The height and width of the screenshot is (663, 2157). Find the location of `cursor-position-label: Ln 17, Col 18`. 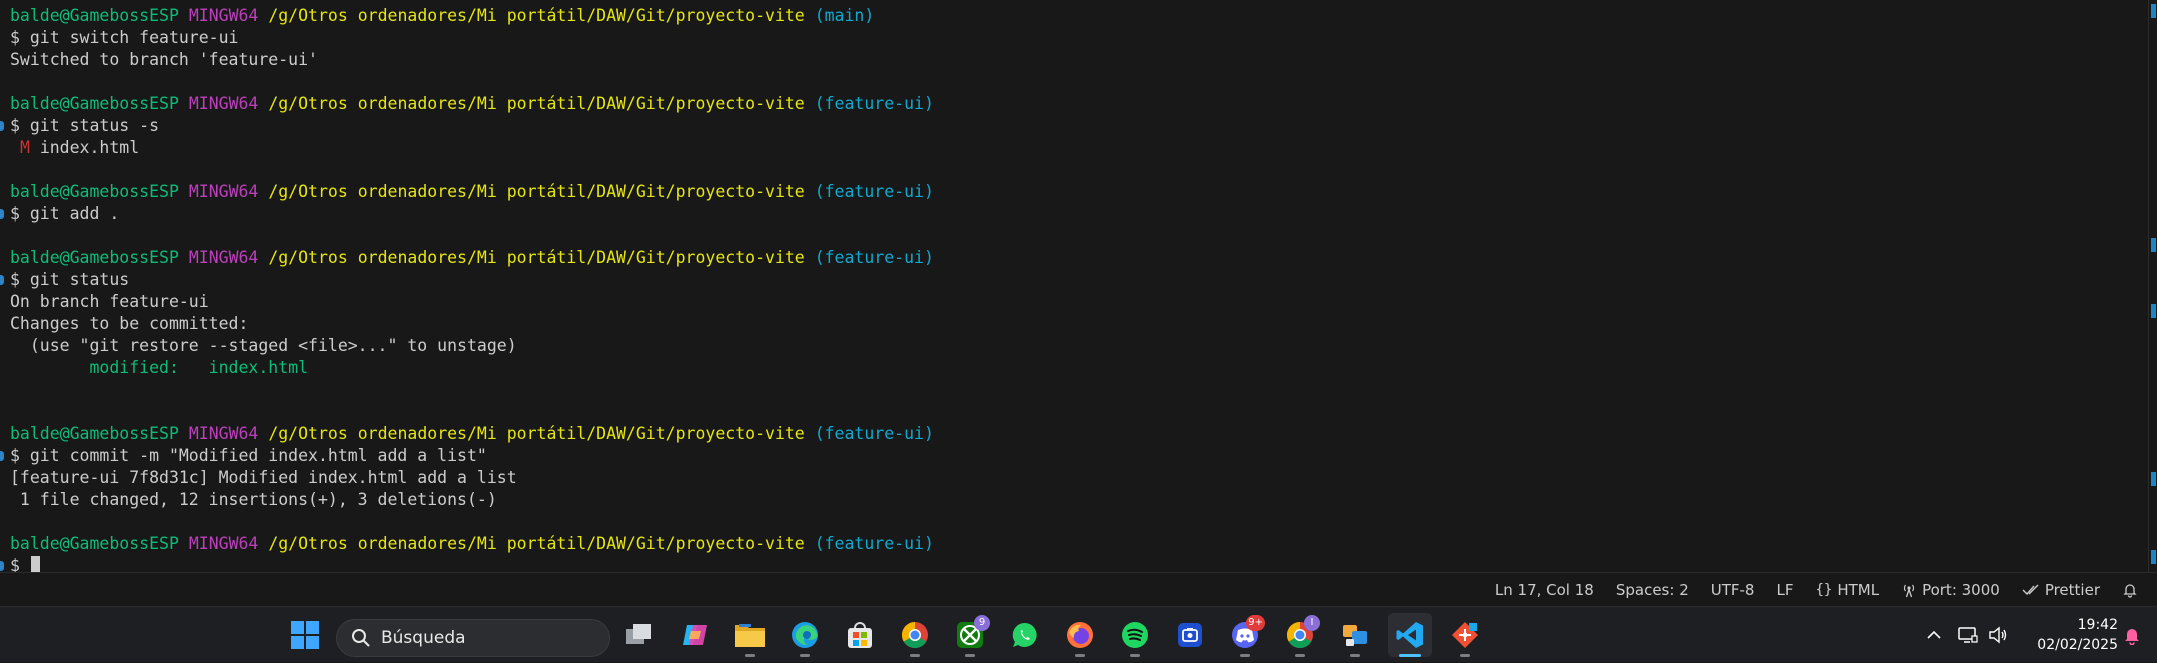

cursor-position-label: Ln 17, Col 18 is located at coordinates (1544, 589).